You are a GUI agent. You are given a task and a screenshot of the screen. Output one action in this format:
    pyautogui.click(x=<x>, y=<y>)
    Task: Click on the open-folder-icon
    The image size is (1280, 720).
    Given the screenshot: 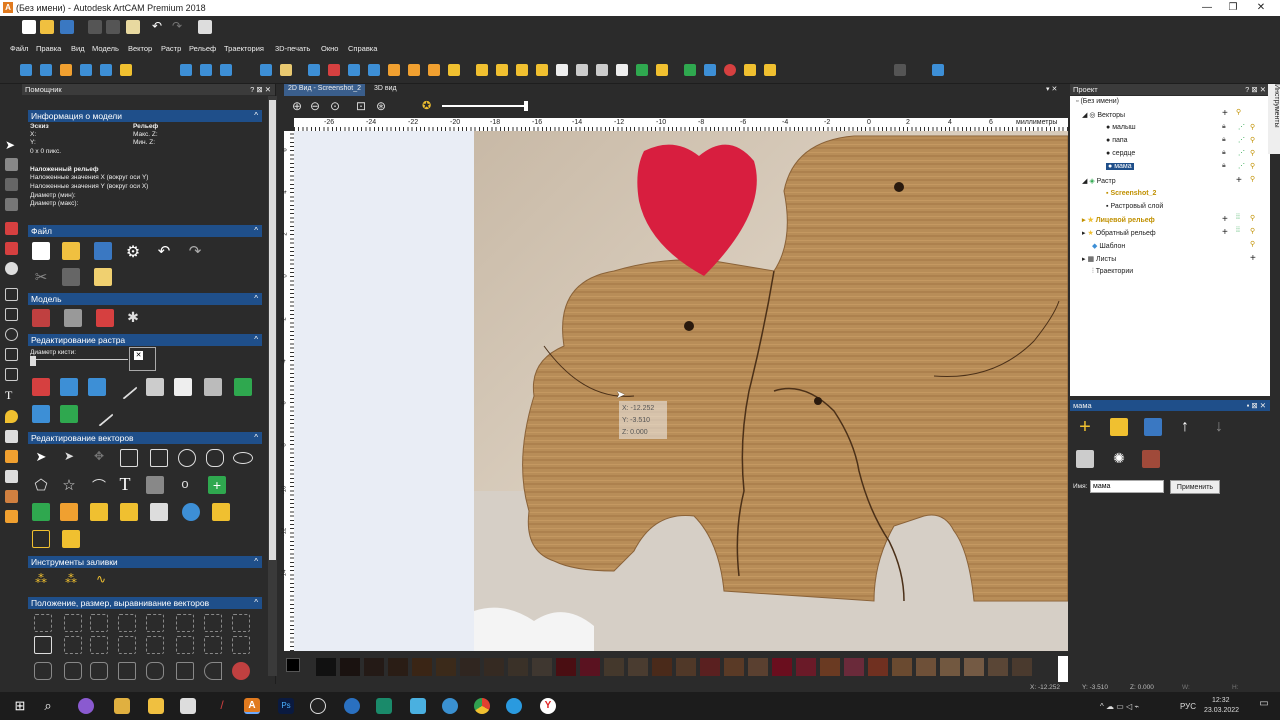 What is the action you would take?
    pyautogui.click(x=47, y=27)
    